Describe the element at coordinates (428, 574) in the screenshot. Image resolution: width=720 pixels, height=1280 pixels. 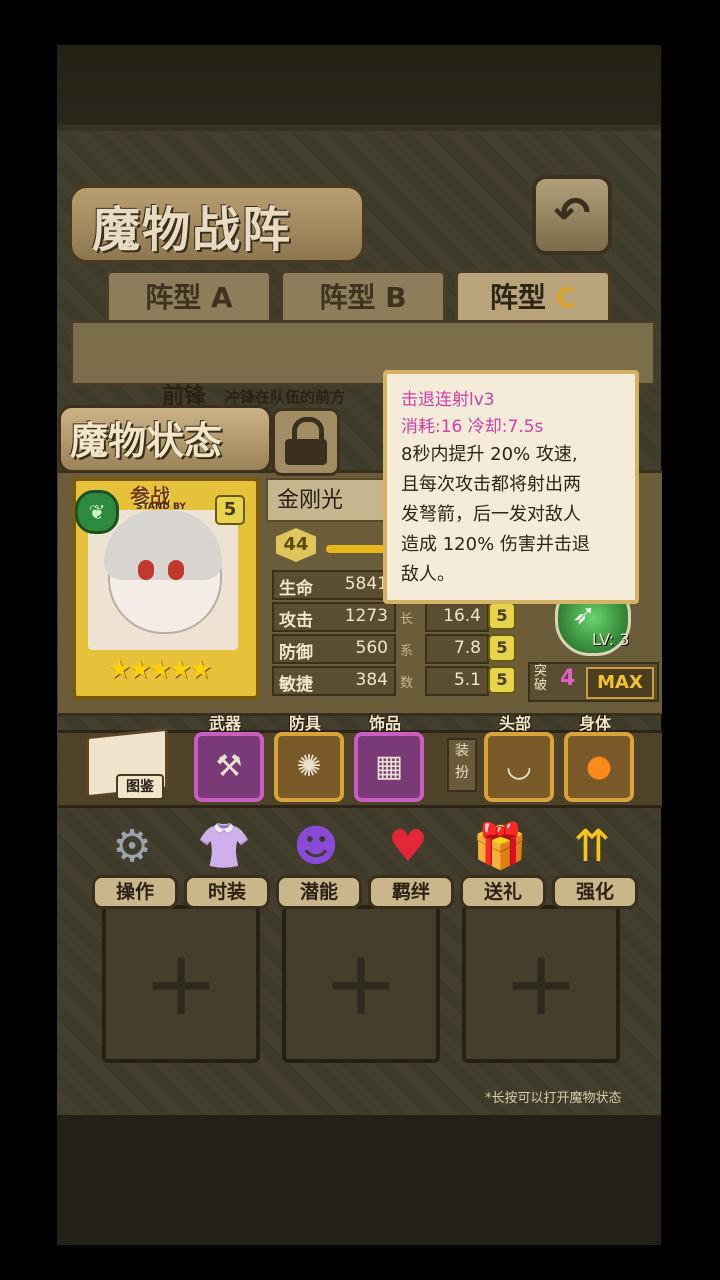
I see `tooltip-line: 敌人。` at that location.